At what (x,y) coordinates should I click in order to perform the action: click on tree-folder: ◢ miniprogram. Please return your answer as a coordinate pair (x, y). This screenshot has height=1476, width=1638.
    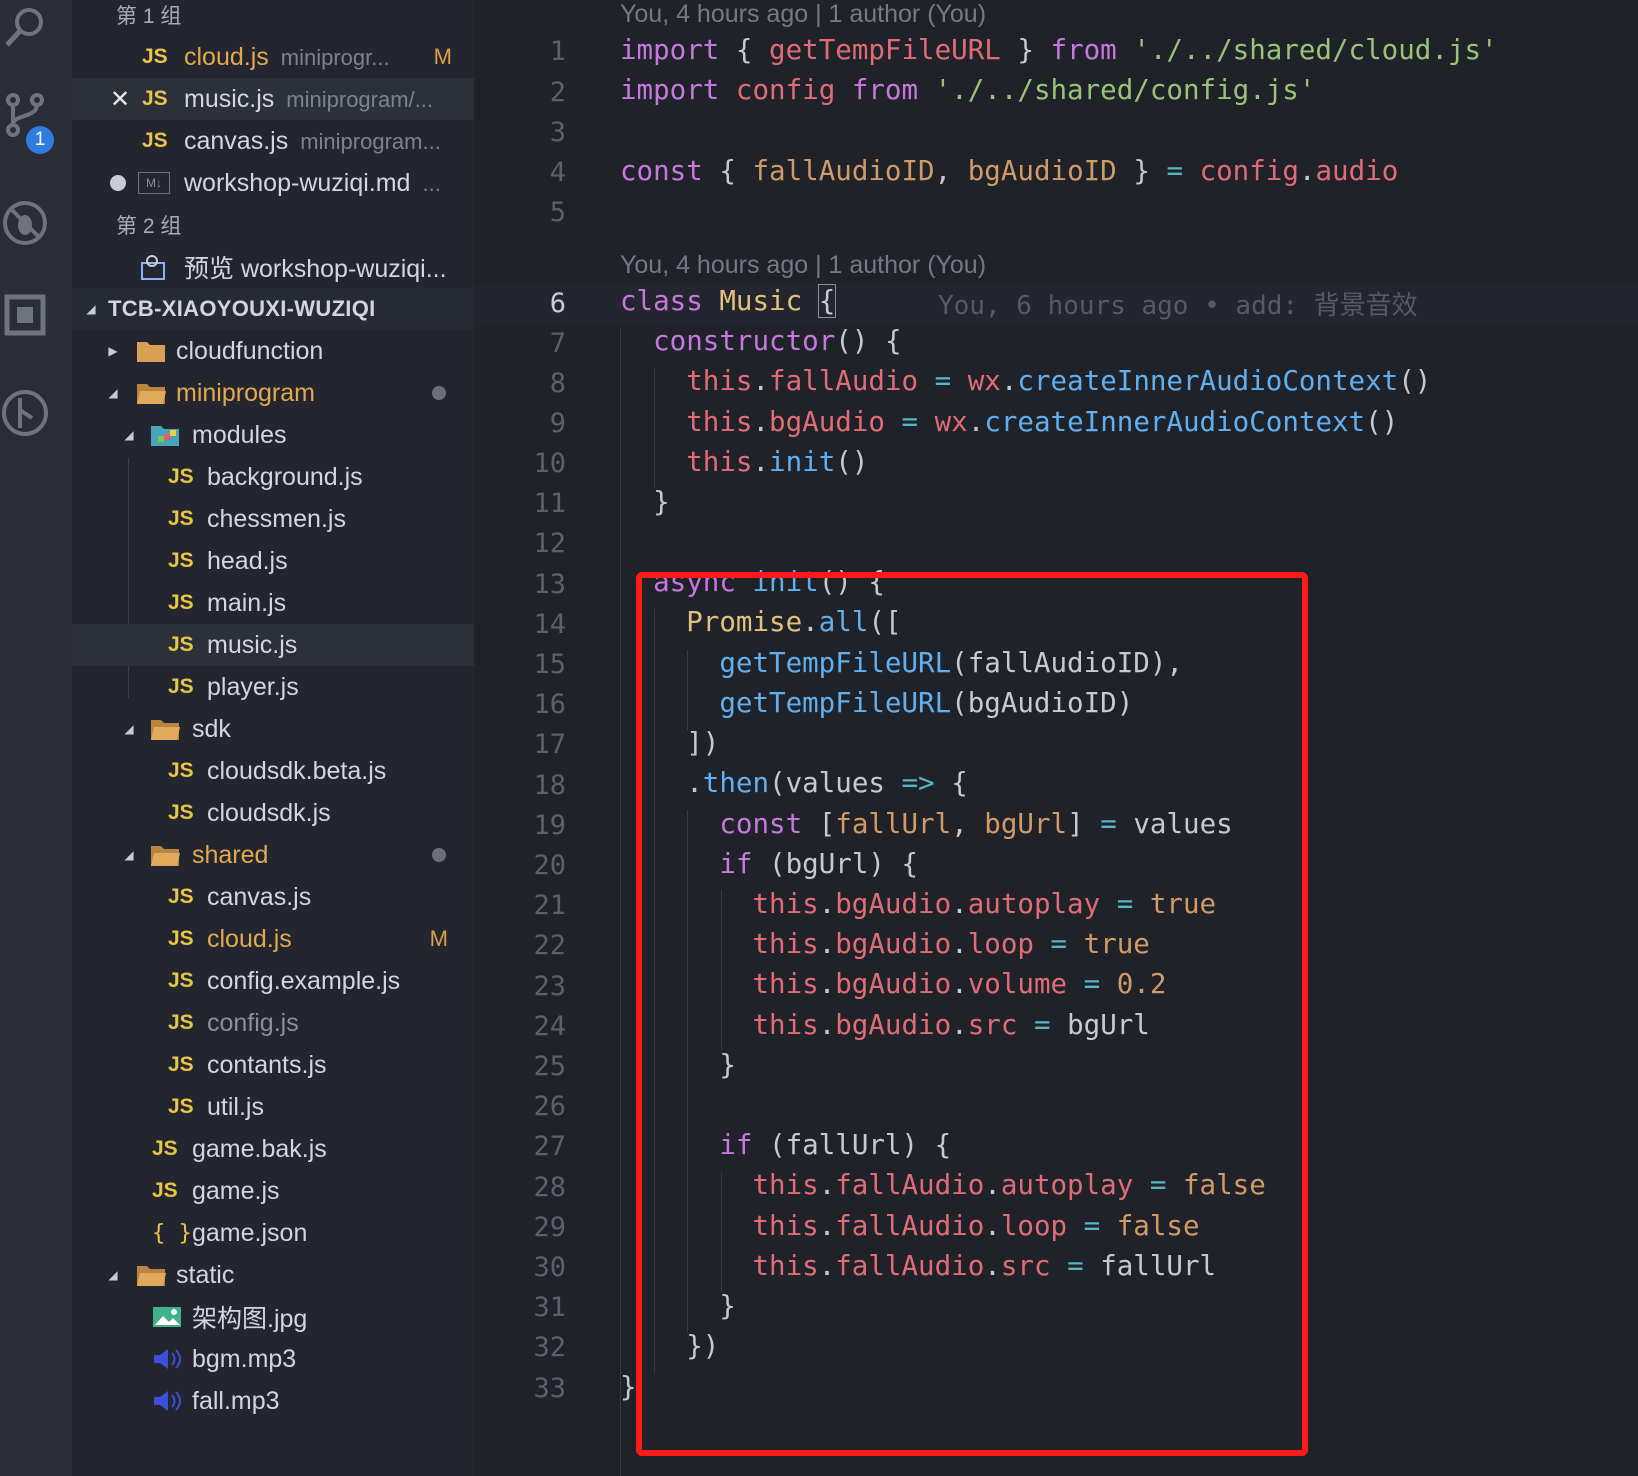
    Looking at the image, I should click on (273, 393).